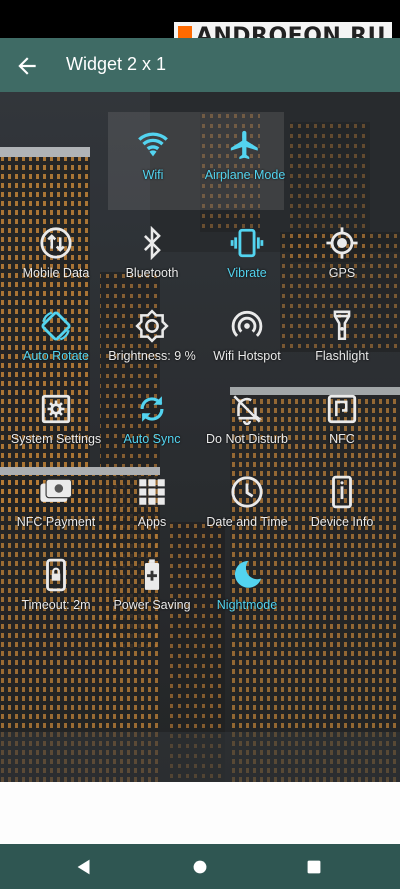 This screenshot has height=889, width=400. Describe the element at coordinates (342, 409) in the screenshot. I see `nfc-icon` at that location.